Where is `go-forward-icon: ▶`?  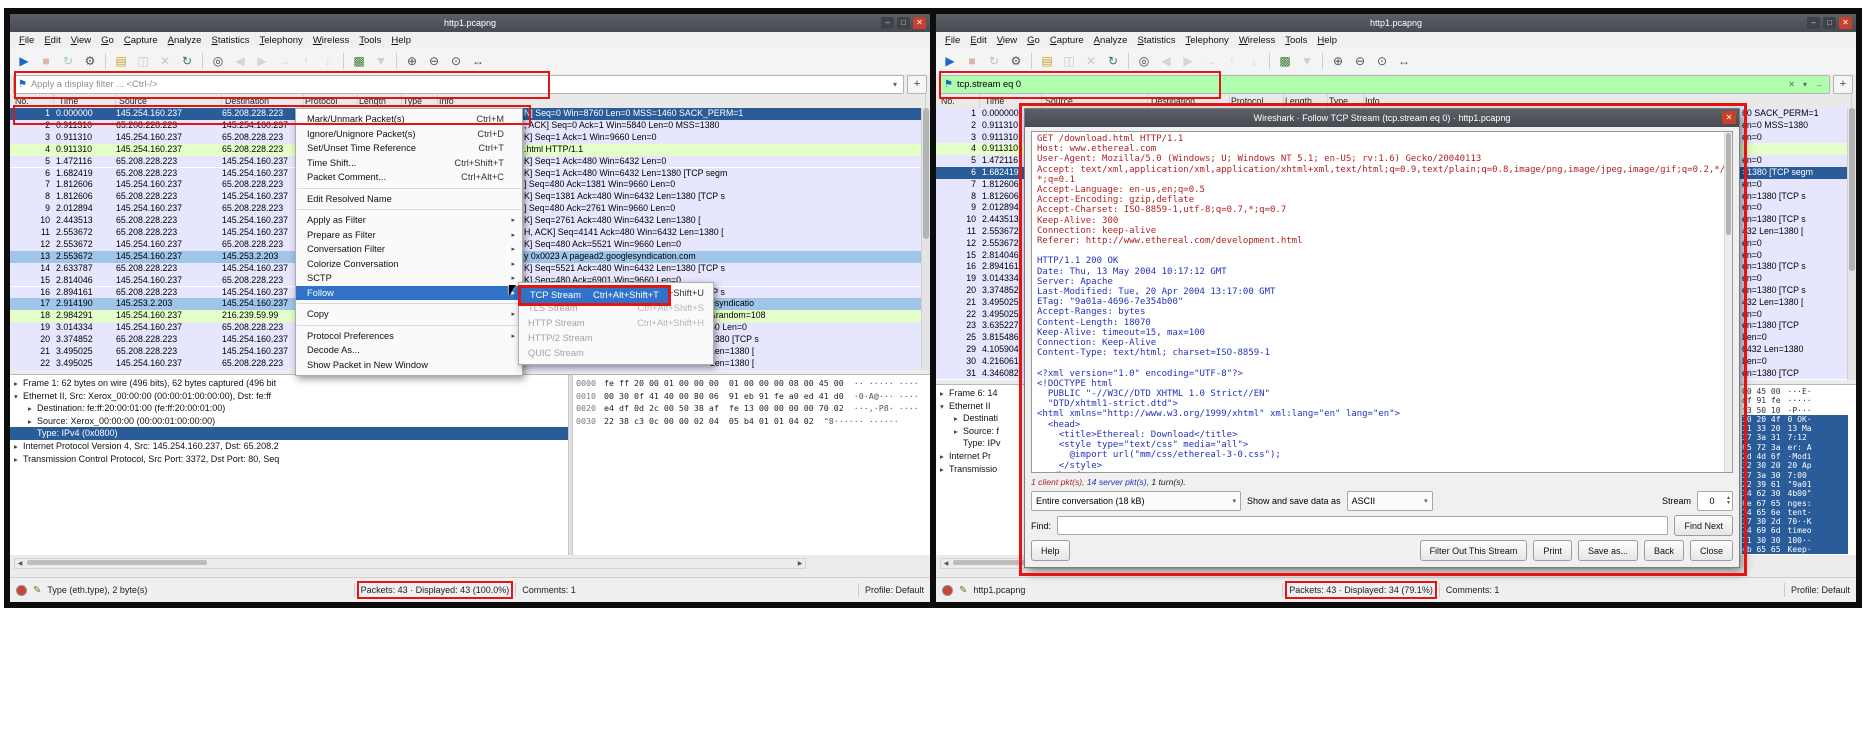
go-forward-icon: ▶ is located at coordinates (1188, 61).